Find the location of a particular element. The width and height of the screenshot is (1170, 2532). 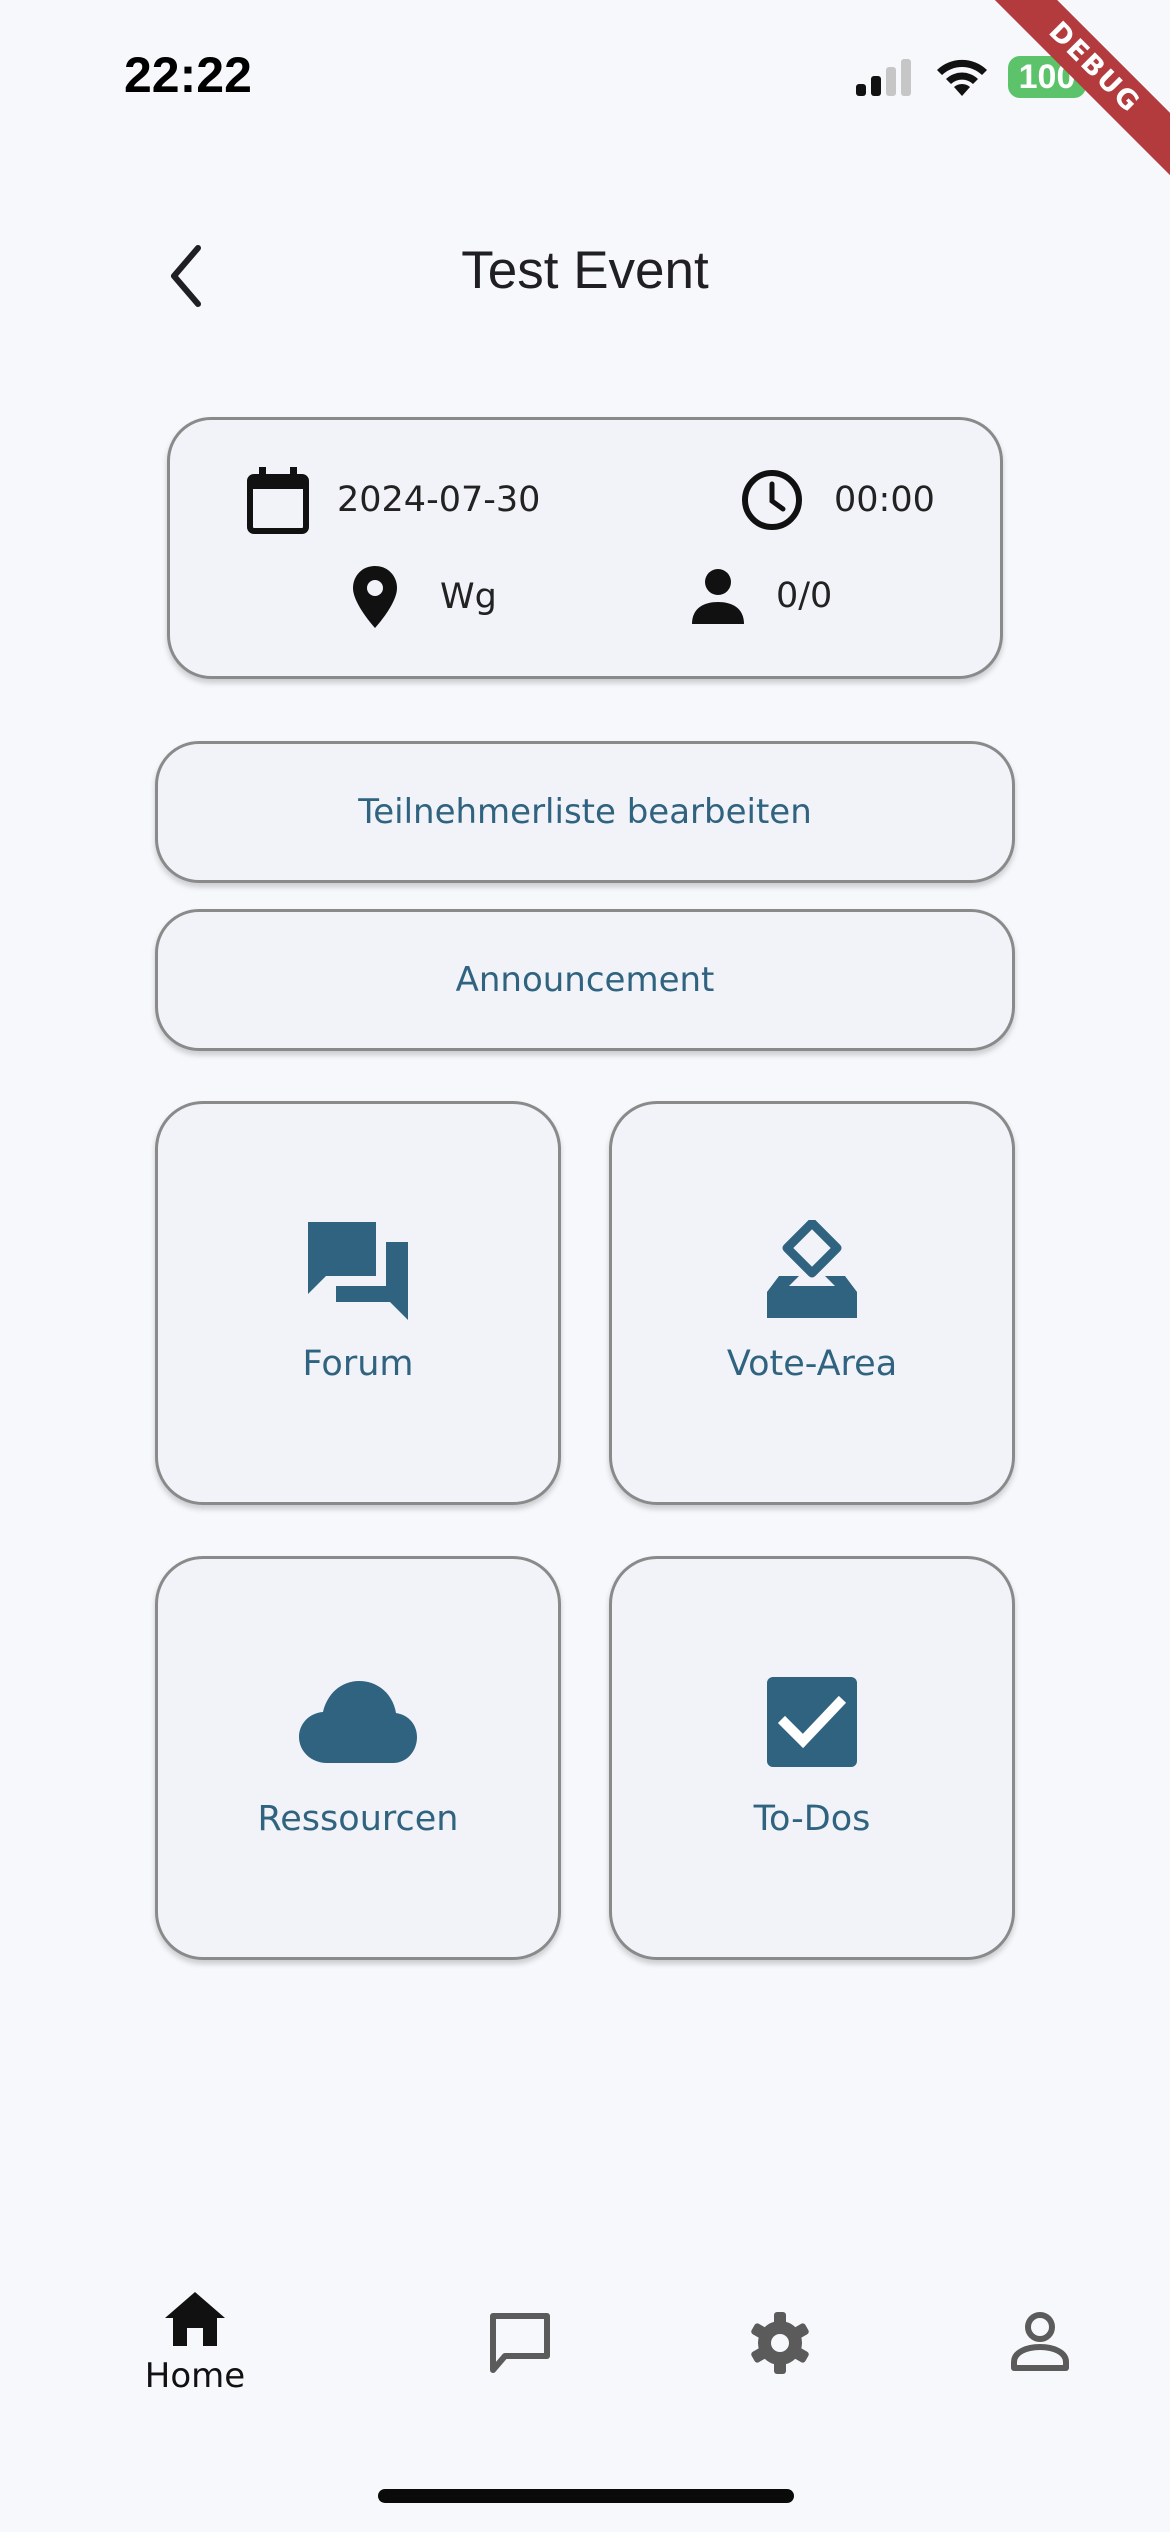

event-participants: 0/0 is located at coordinates (761, 596).